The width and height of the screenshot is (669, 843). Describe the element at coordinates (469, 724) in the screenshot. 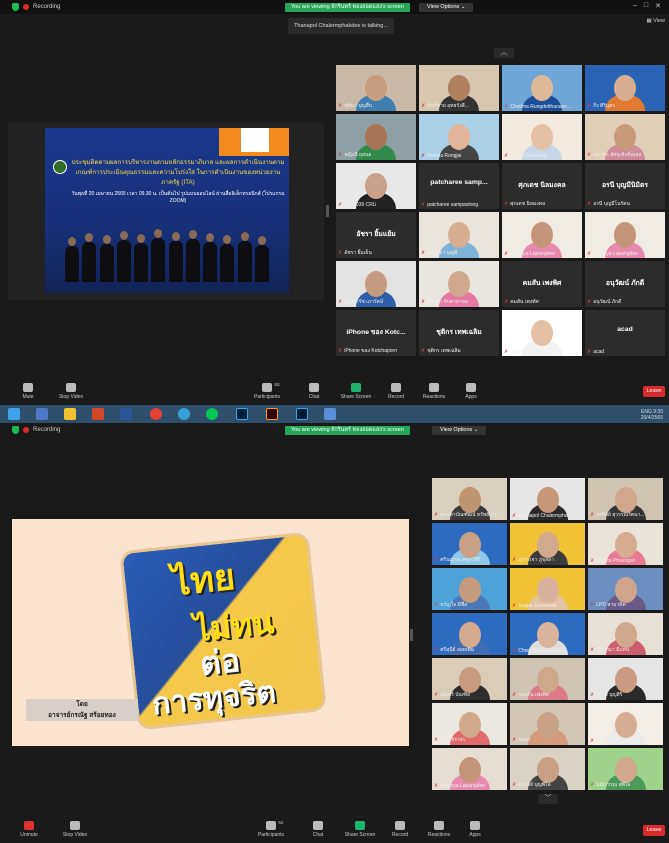

I see `participant-tile: ✗ ชฎา จิราจร` at that location.